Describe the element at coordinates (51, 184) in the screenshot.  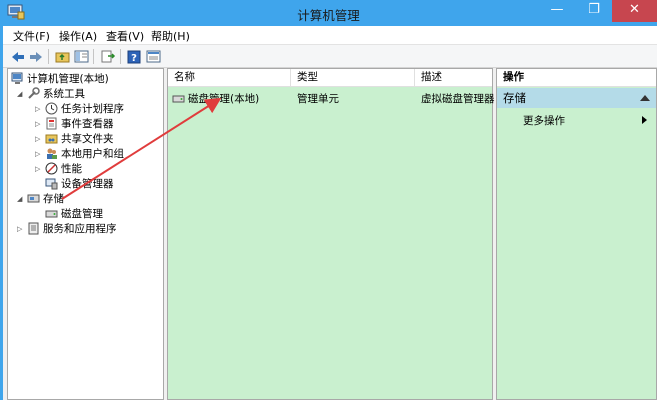
I see `device-manager-icon` at that location.